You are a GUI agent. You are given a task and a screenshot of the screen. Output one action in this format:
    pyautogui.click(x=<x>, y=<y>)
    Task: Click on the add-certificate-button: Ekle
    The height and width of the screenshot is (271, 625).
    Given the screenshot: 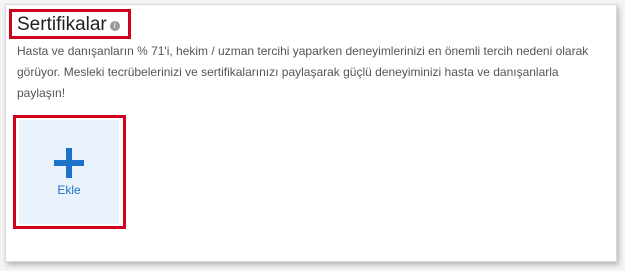 What is the action you would take?
    pyautogui.click(x=69, y=172)
    